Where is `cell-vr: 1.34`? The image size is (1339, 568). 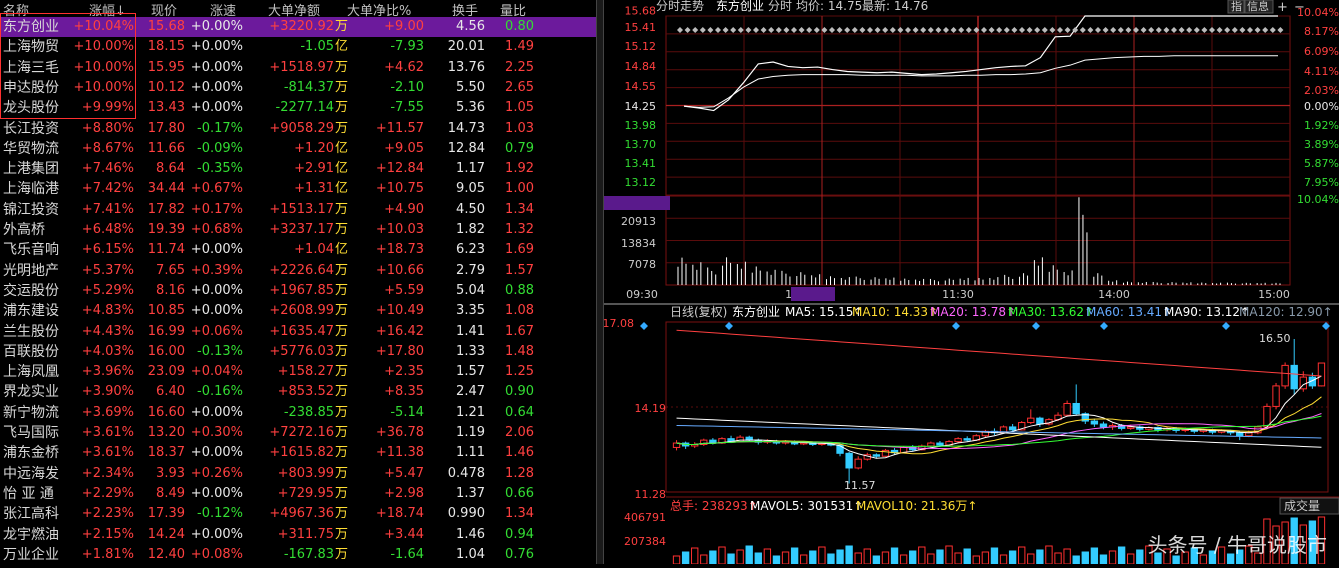 cell-vr: 1.34 is located at coordinates (519, 209).